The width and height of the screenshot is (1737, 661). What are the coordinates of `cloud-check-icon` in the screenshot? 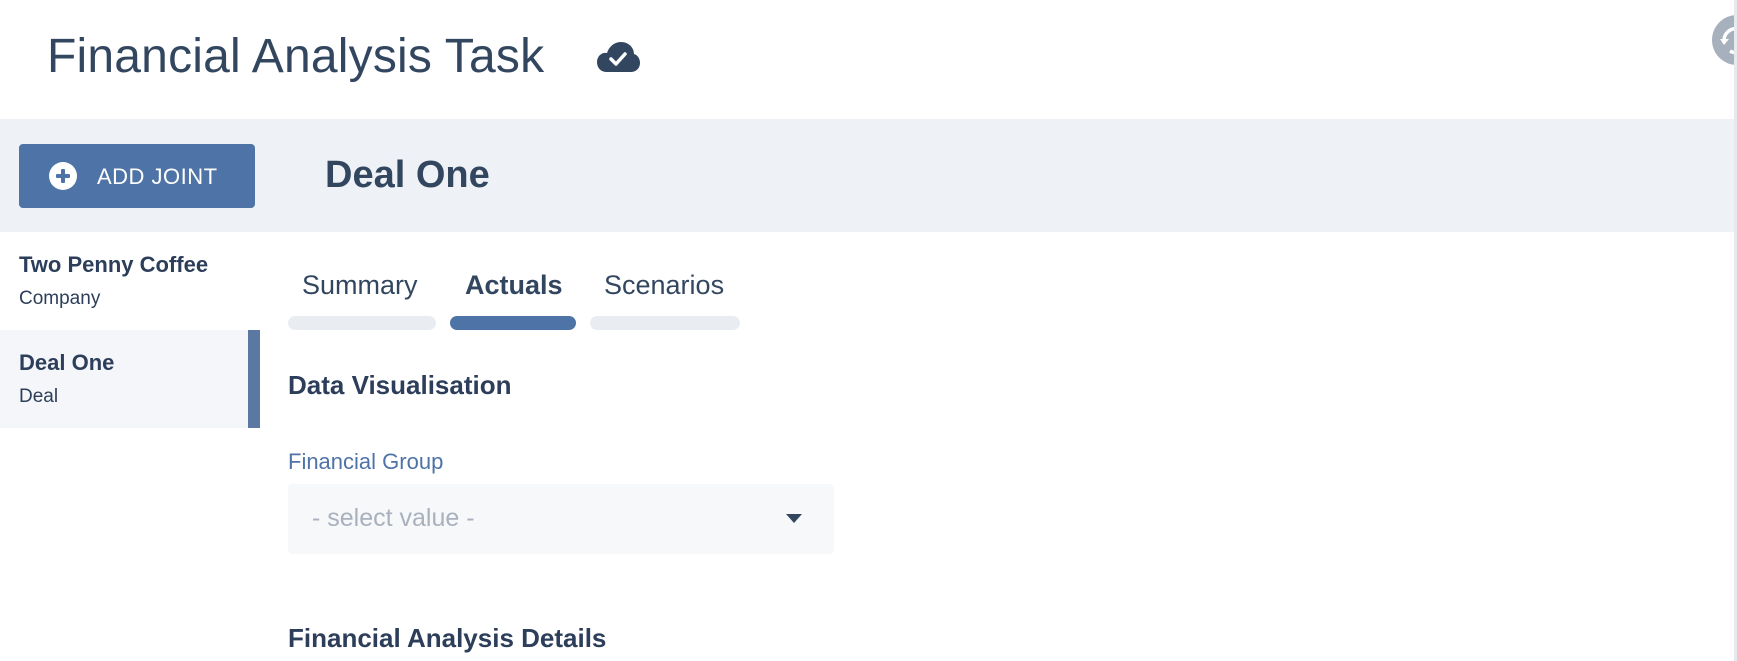 It's located at (618, 57).